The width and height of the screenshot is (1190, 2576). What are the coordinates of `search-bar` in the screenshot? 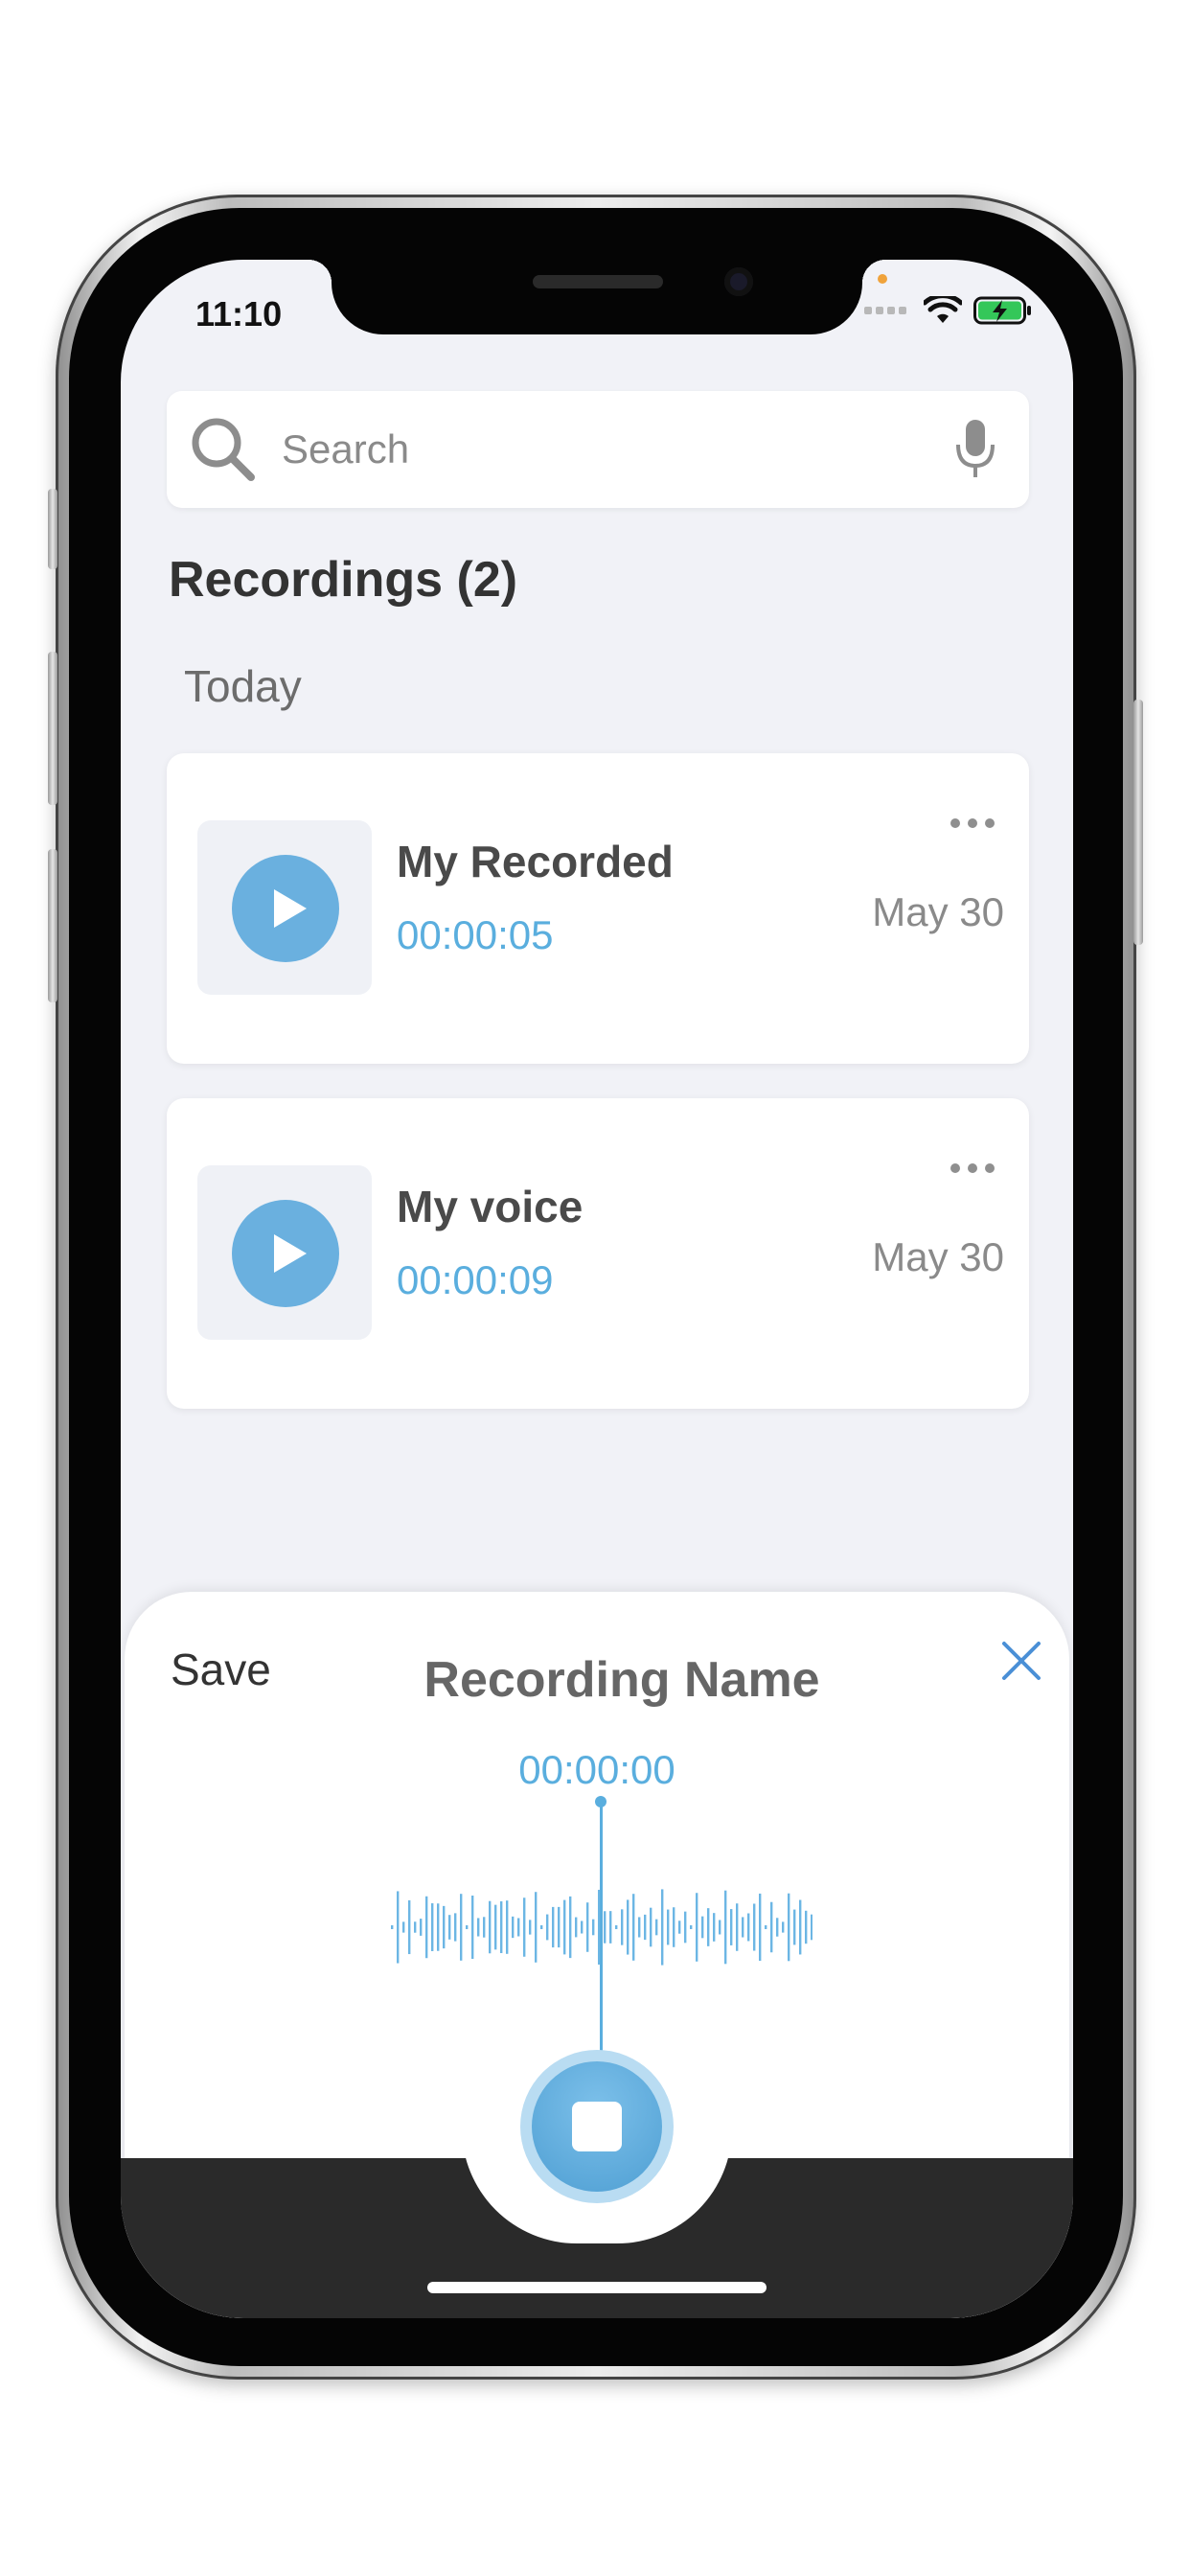 It's located at (598, 449).